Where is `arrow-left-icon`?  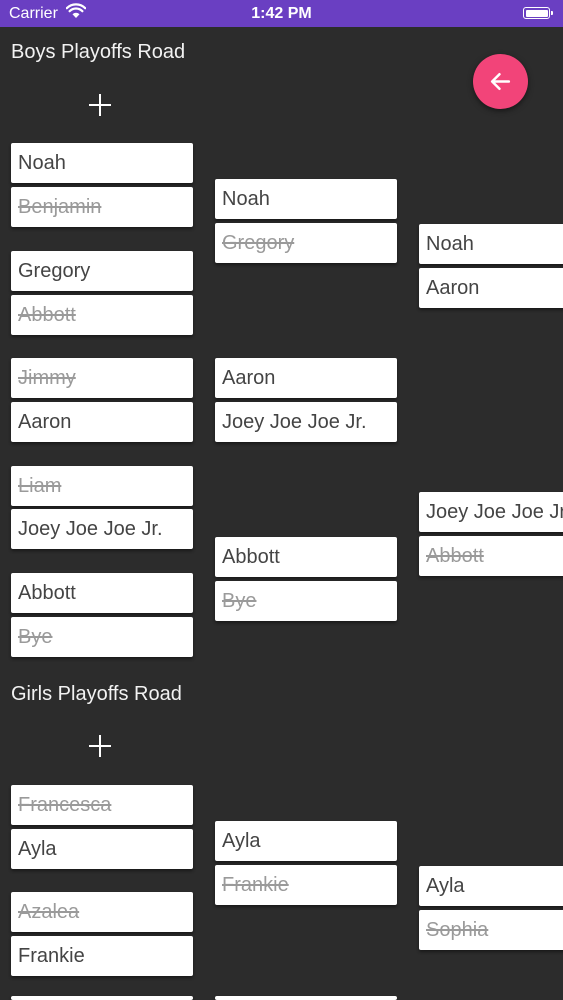
arrow-left-icon is located at coordinates (500, 81).